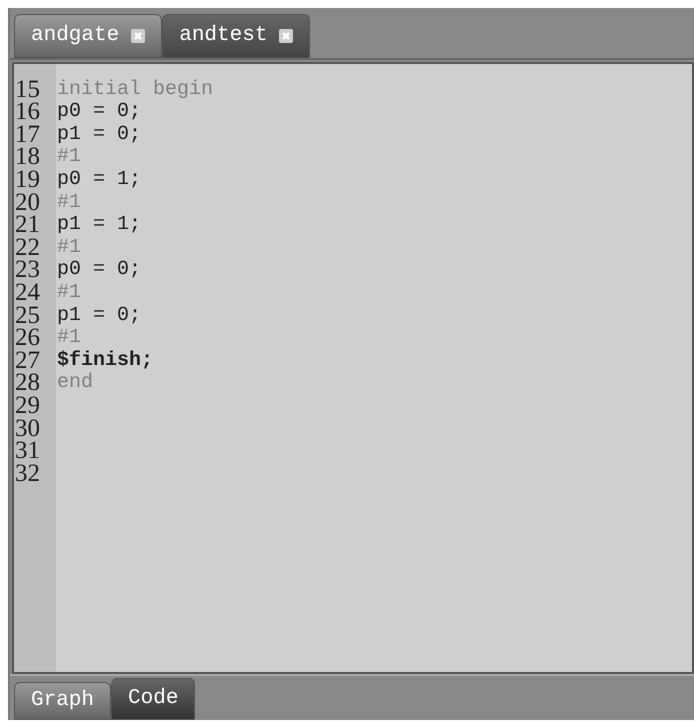 The height and width of the screenshot is (728, 694). I want to click on line-number: 25, so click(27, 315).